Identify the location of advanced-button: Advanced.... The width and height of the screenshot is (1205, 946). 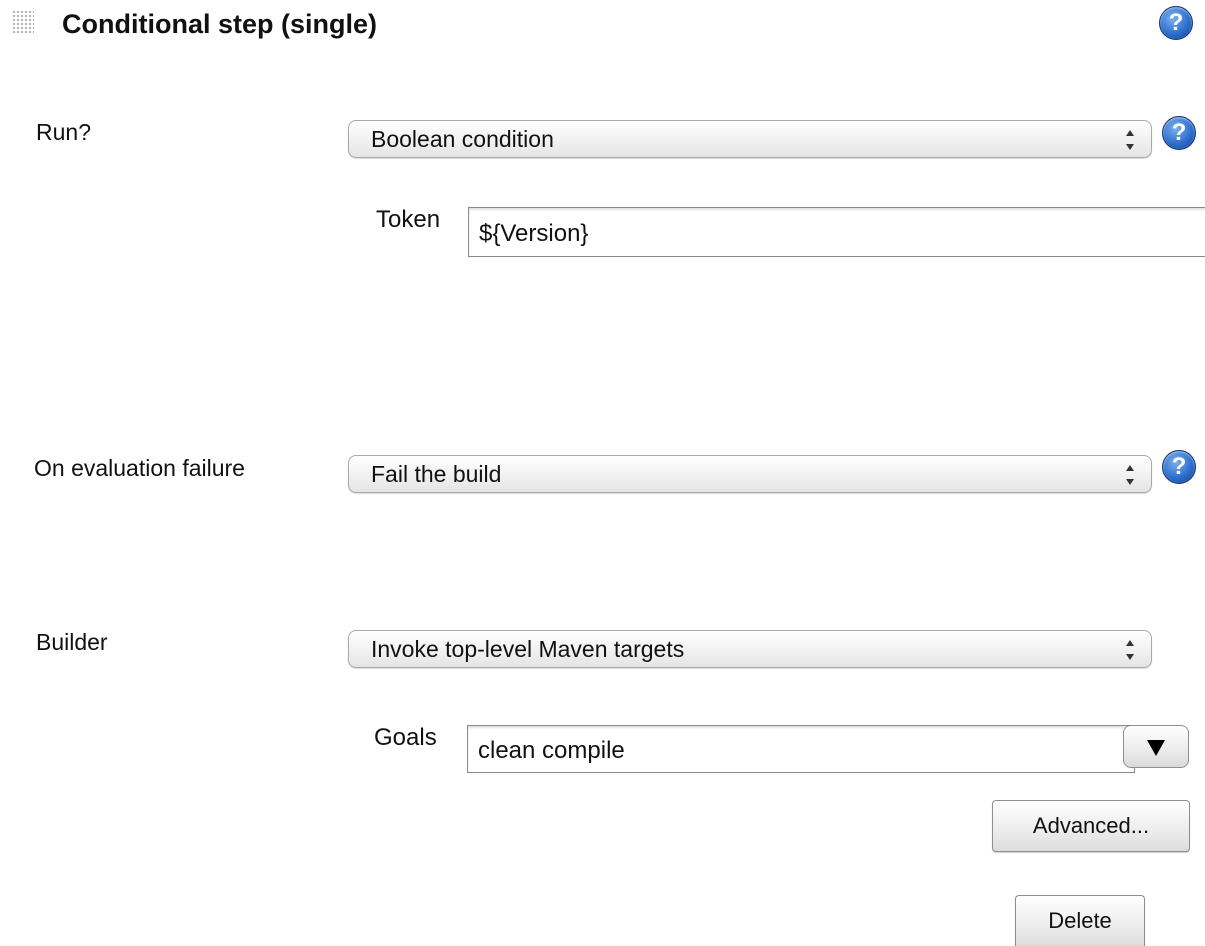
(1091, 826).